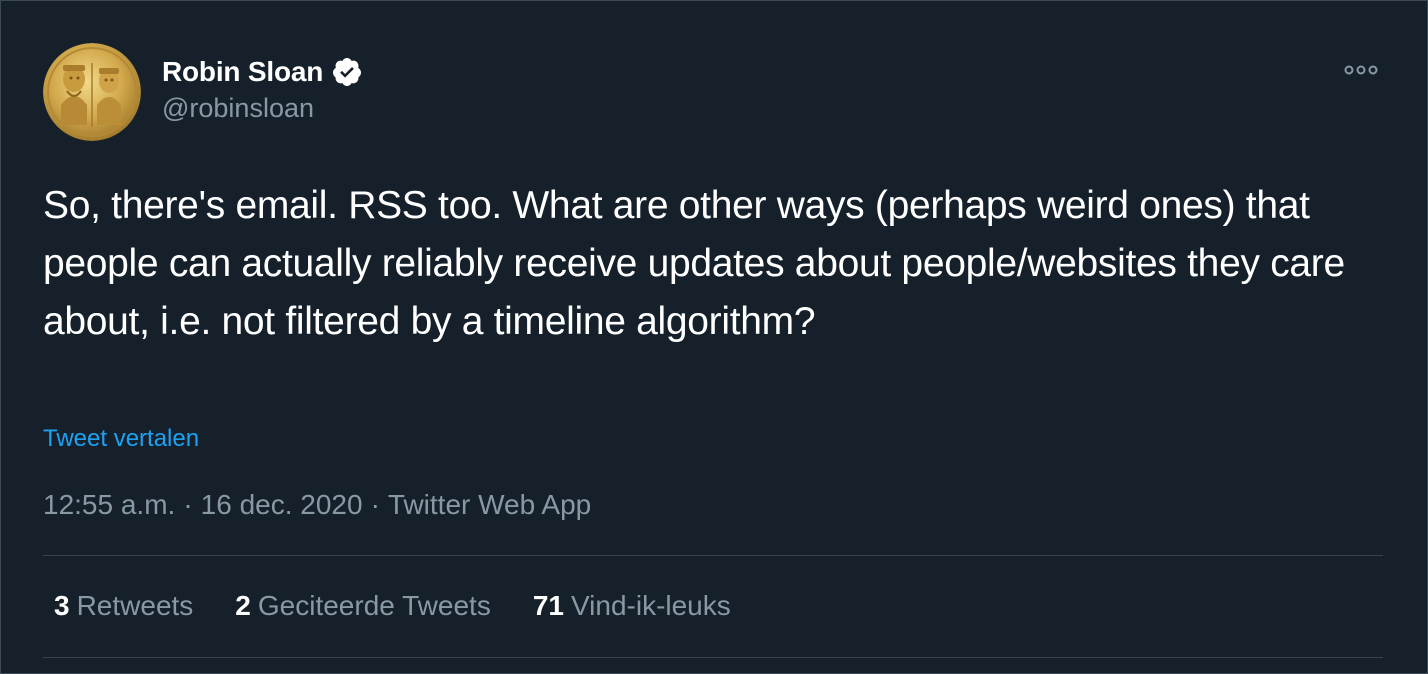  What do you see at coordinates (243, 605) in the screenshot?
I see `quote-tweets-count: 2` at bounding box center [243, 605].